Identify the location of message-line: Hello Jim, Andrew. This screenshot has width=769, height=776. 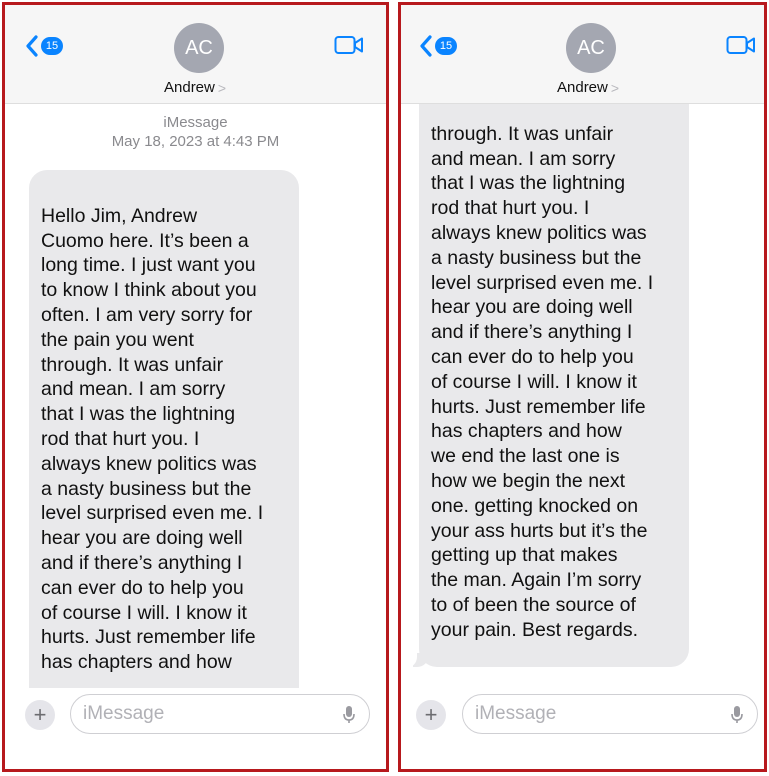
(119, 215).